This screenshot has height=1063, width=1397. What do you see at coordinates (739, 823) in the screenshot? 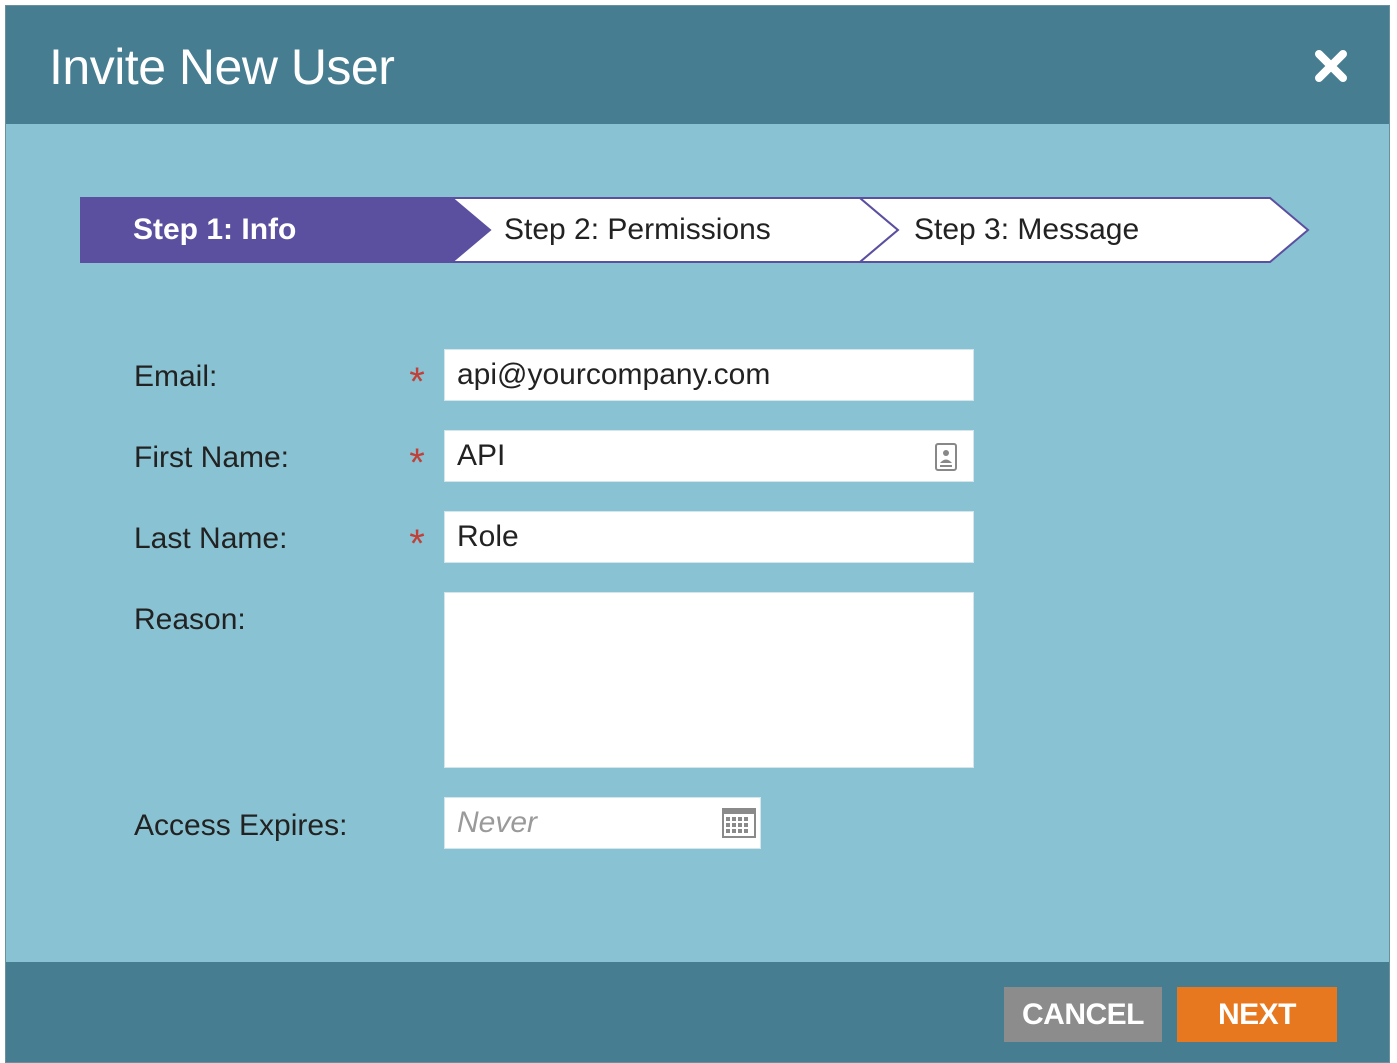
I see `calendar-icon` at bounding box center [739, 823].